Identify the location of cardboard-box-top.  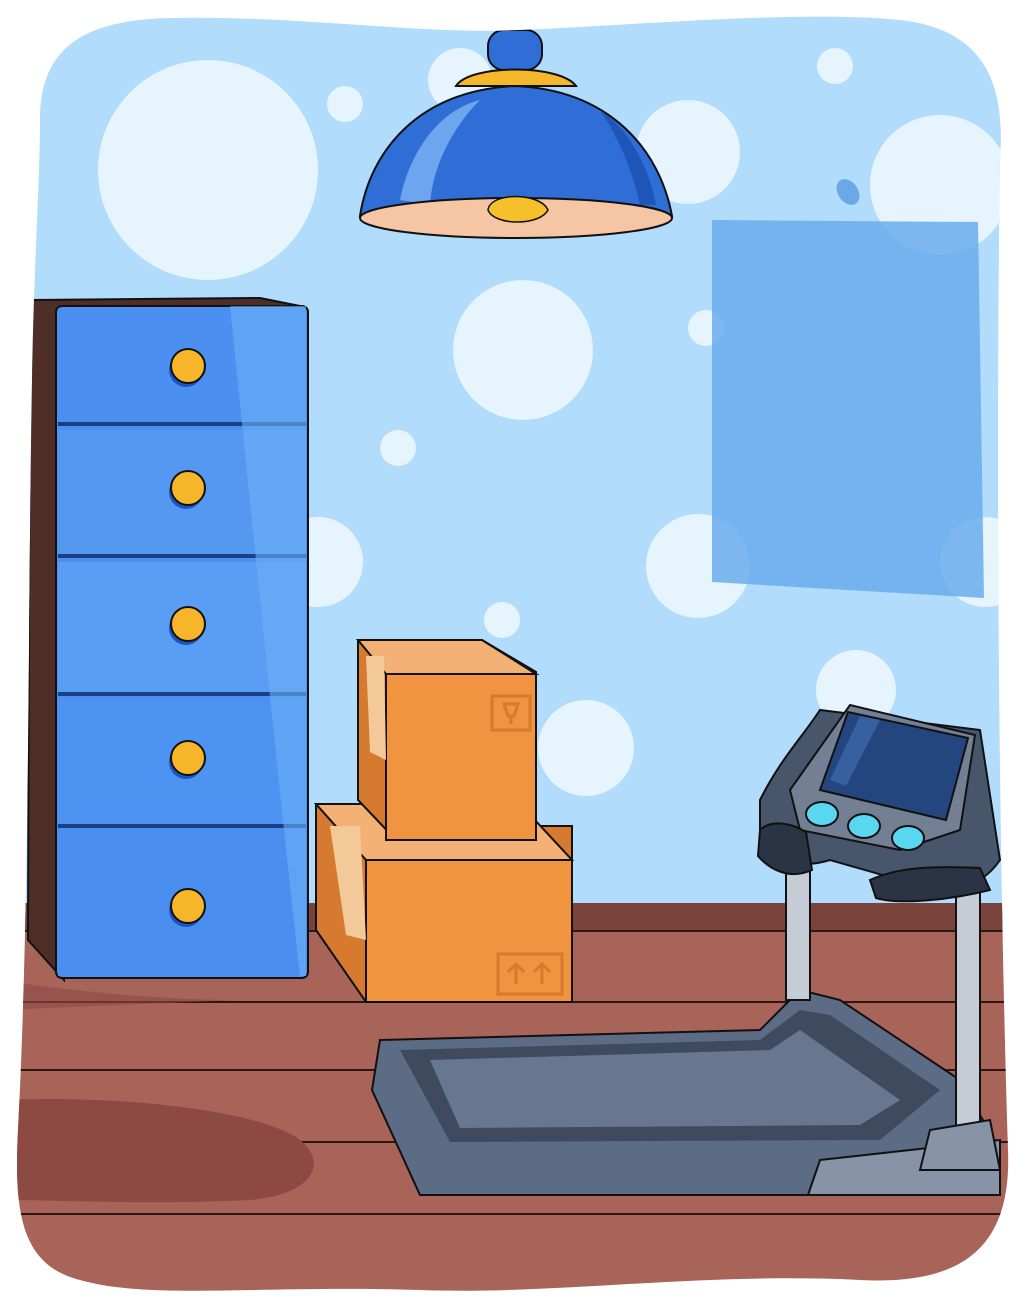
(447, 740).